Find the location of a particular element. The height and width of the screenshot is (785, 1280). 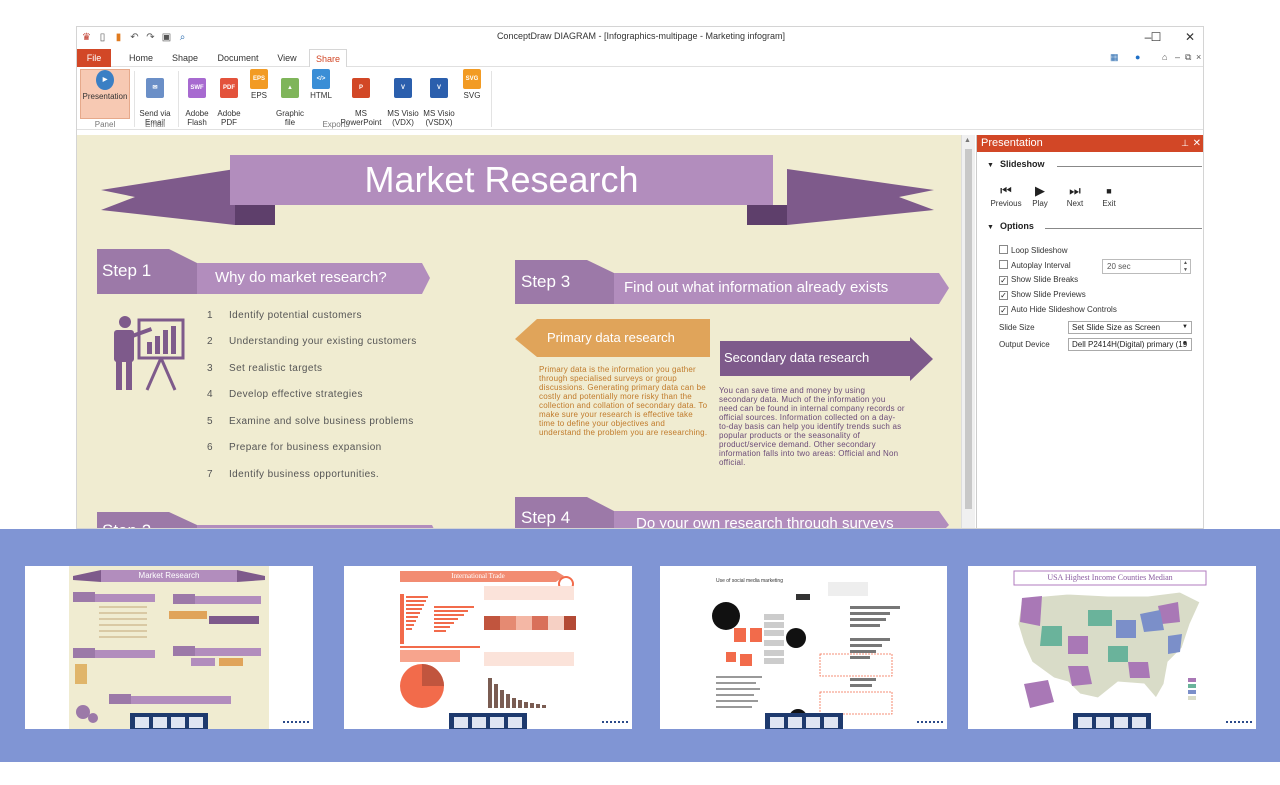

show-slide-breaks-checkbox: ✓ Show Slide Breaks is located at coordinates (1038, 280).